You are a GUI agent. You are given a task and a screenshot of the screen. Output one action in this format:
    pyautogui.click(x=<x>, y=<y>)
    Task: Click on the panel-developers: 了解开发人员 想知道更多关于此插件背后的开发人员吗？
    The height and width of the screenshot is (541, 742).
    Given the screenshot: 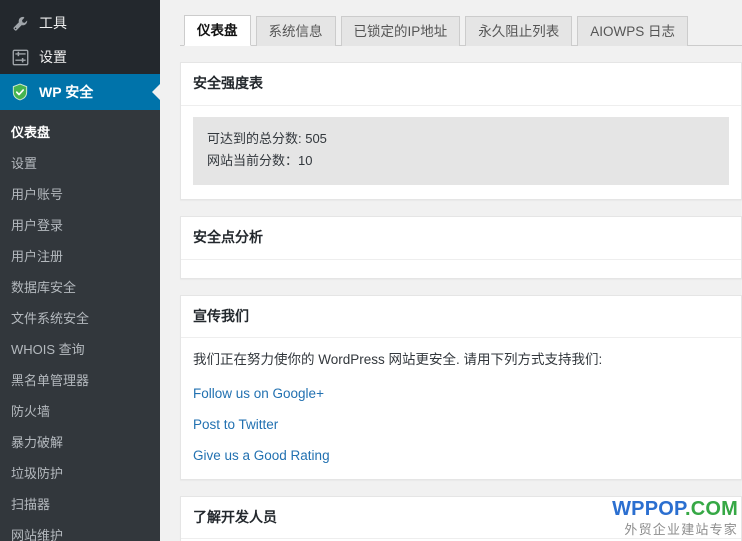 What is the action you would take?
    pyautogui.click(x=461, y=518)
    